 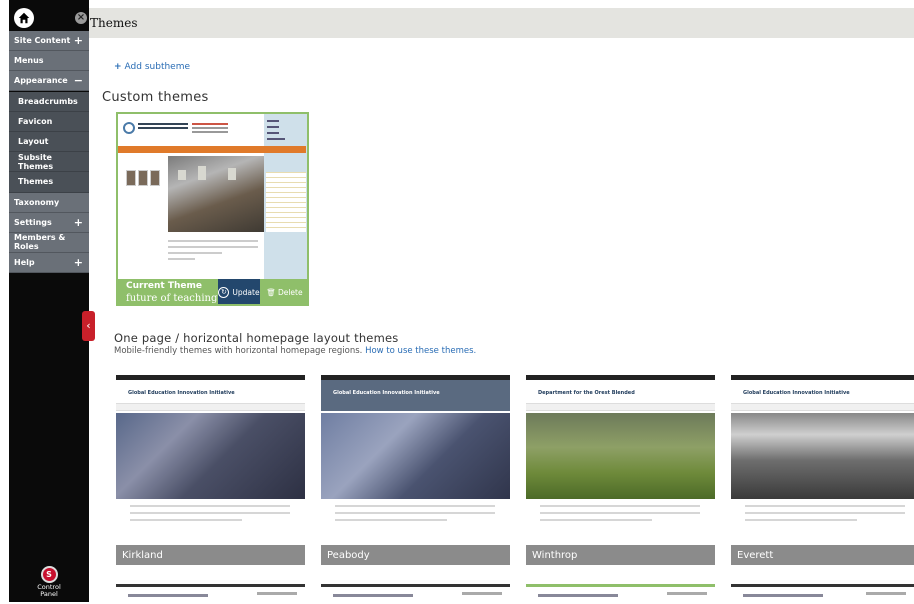 I want to click on control-panel-label: Control Panel, so click(x=49, y=590).